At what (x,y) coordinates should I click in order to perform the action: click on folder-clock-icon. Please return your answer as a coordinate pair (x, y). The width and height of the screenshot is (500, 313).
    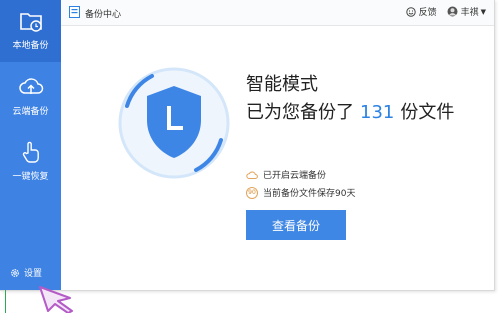
    Looking at the image, I should click on (30, 22).